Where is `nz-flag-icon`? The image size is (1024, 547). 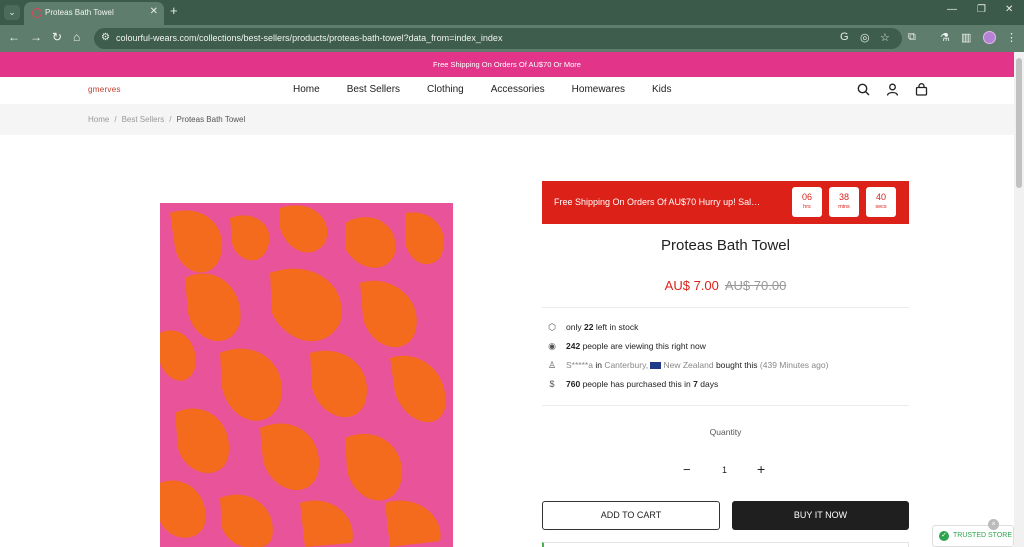 nz-flag-icon is located at coordinates (656, 366).